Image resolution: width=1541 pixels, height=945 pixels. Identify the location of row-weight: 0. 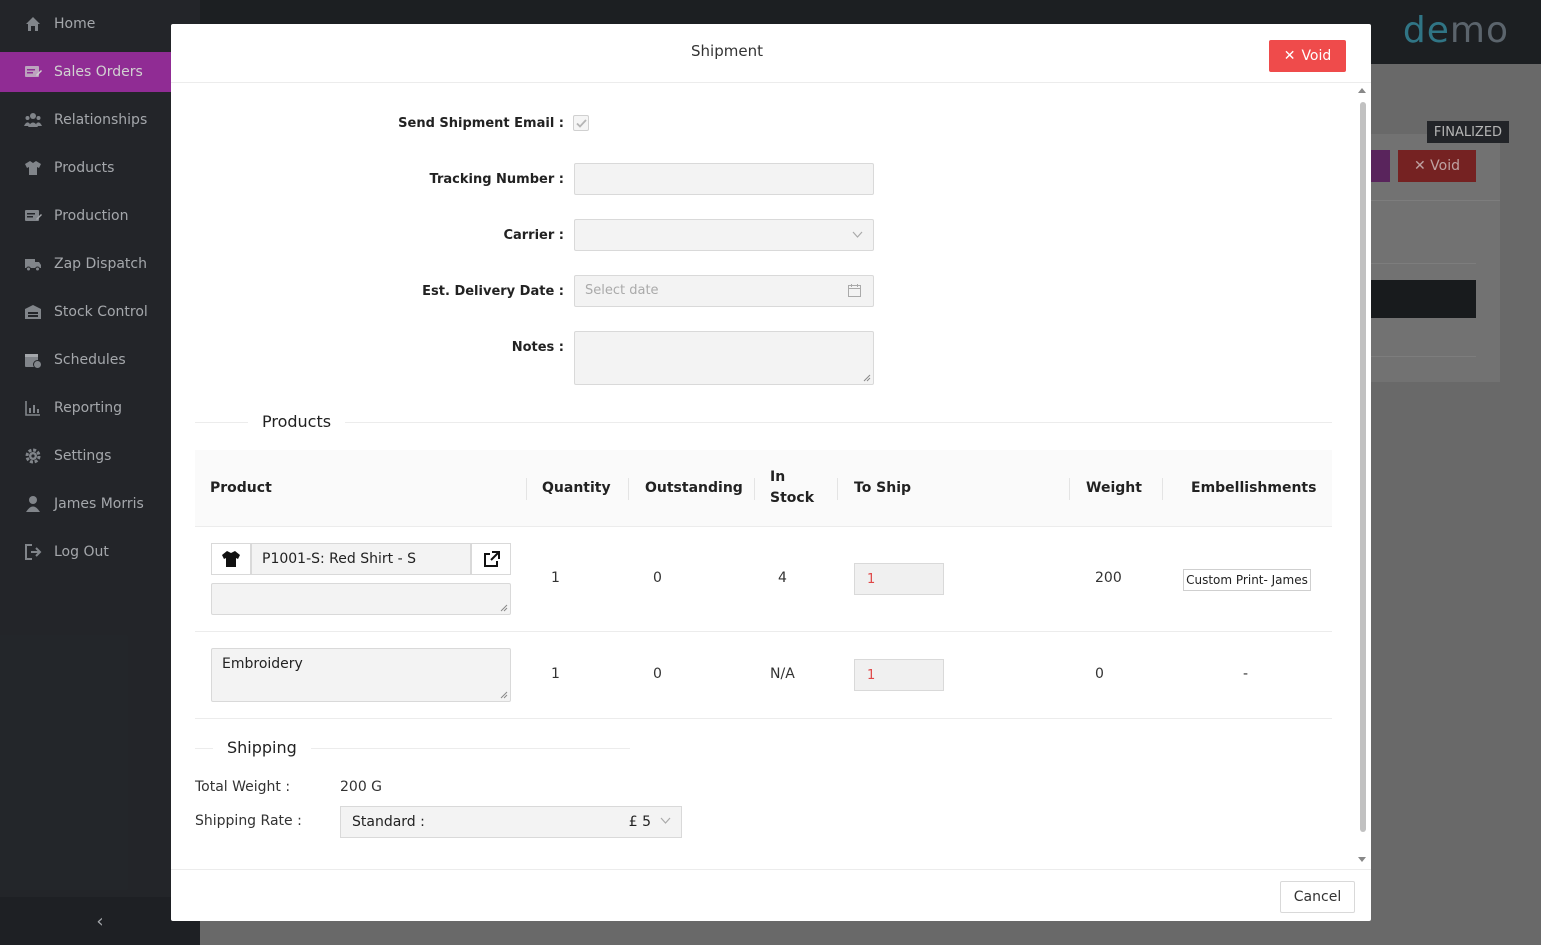
(1099, 674).